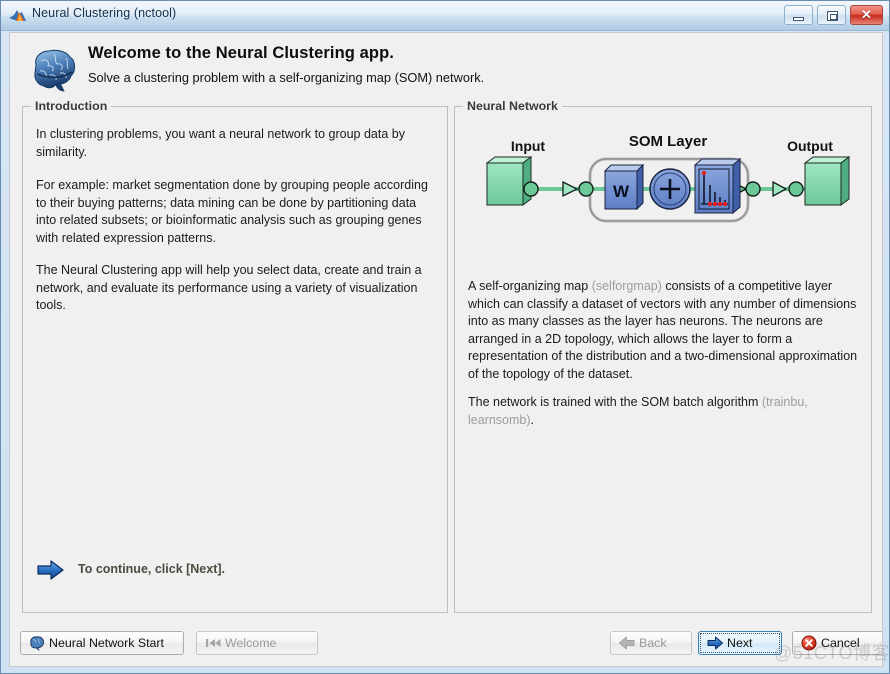  What do you see at coordinates (106, 643) in the screenshot?
I see `neural-network-start-label: Neural Network Start` at bounding box center [106, 643].